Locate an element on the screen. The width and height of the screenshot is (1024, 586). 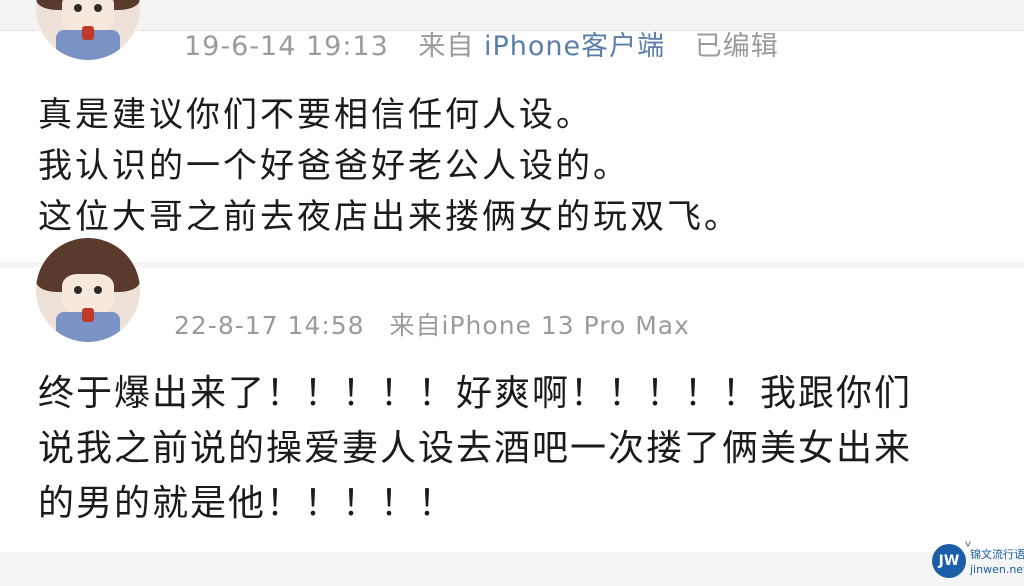
watermark-url: jinwen.net is located at coordinates (997, 569).